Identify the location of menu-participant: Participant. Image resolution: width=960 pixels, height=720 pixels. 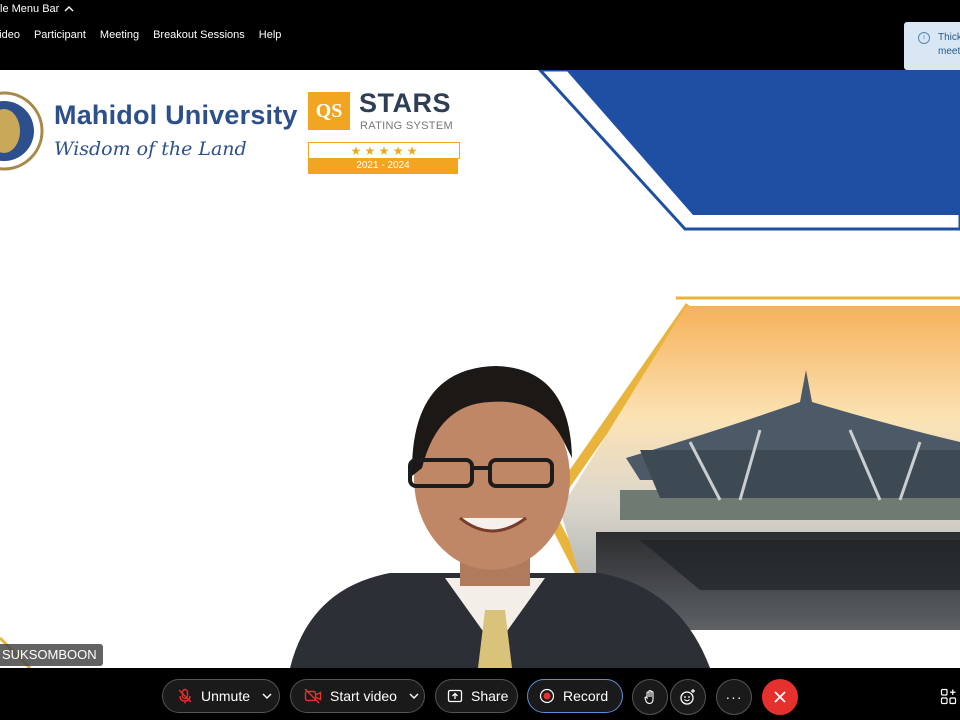
(60, 35).